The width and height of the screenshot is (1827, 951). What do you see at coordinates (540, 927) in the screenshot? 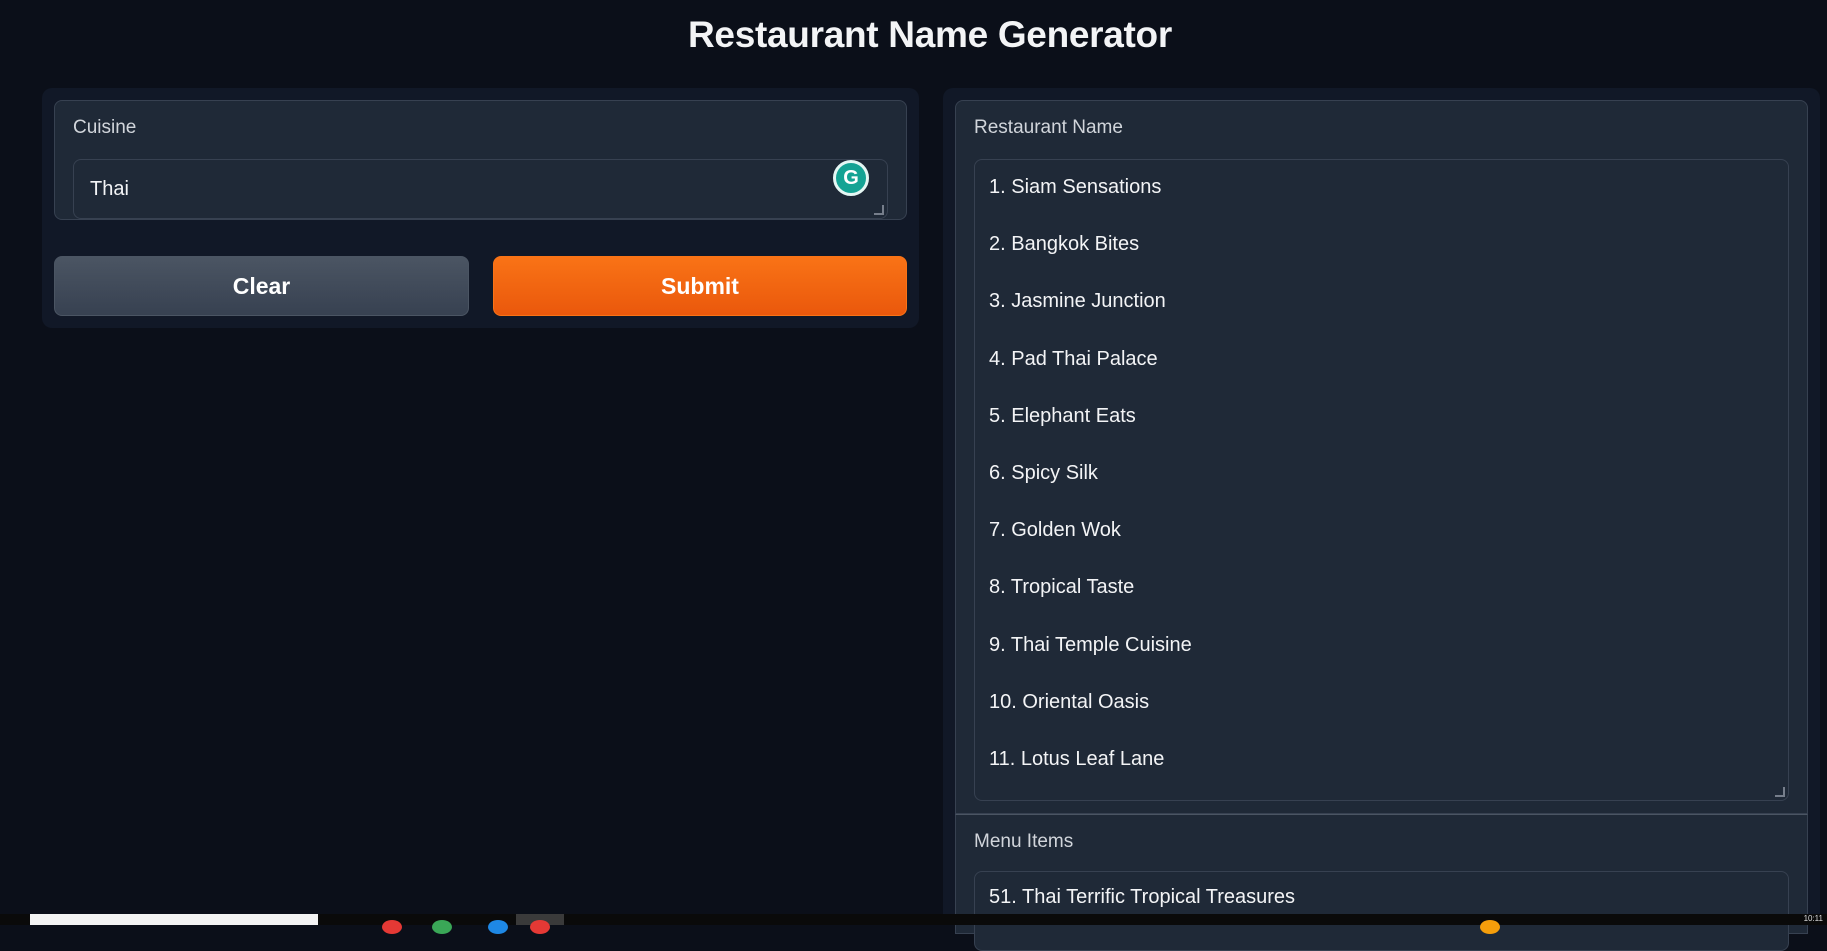
I see `taskbar-browser-icon` at bounding box center [540, 927].